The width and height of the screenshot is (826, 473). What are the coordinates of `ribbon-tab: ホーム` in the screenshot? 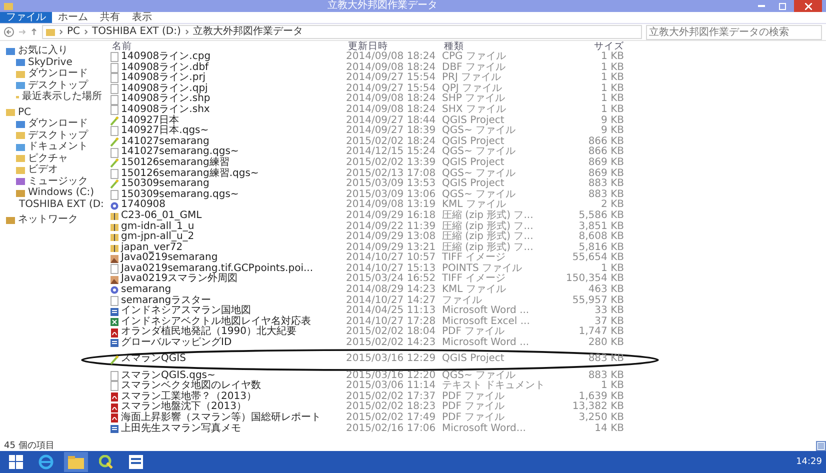 It's located at (73, 17).